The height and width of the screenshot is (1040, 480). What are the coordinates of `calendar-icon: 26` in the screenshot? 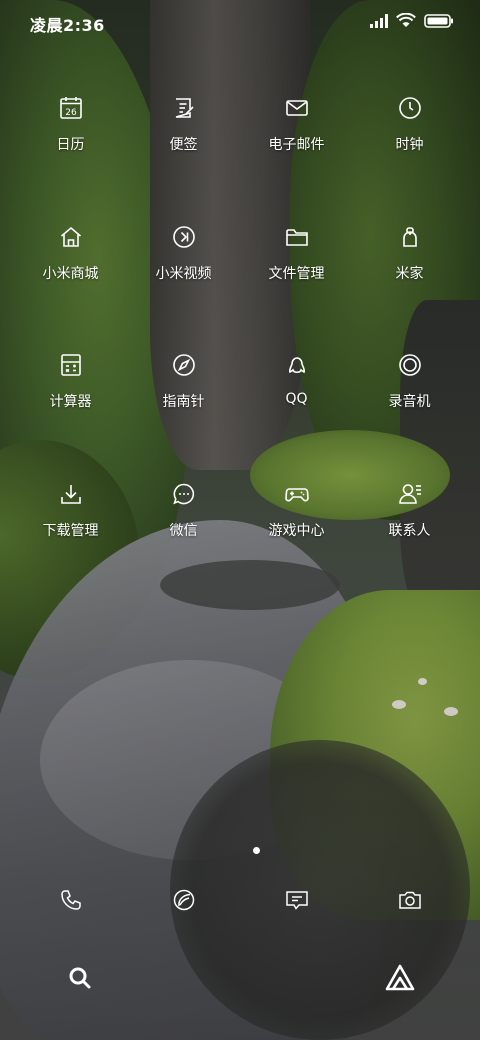 It's located at (71, 108).